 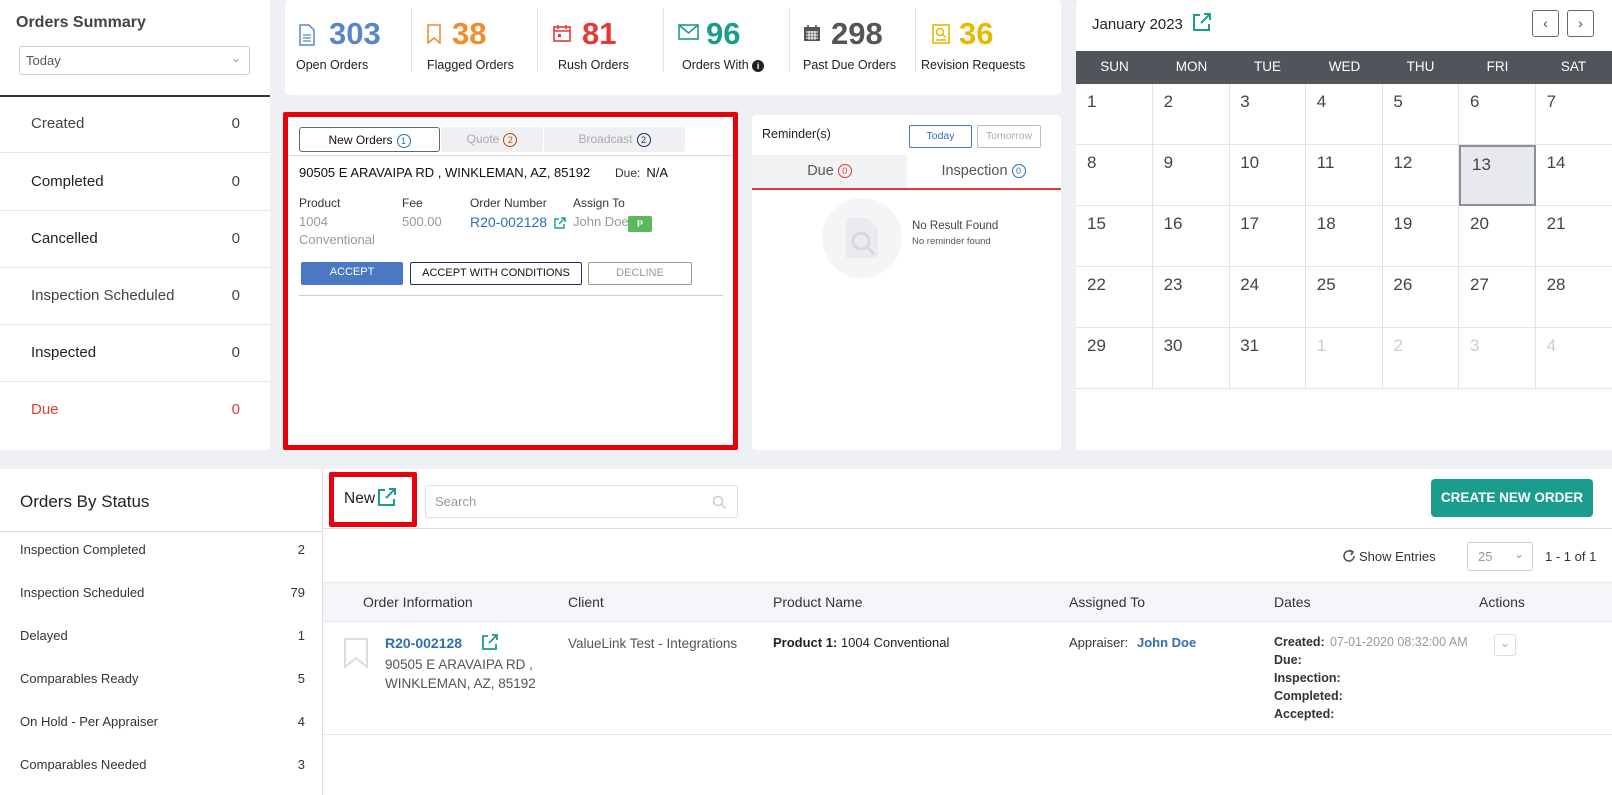 I want to click on status-filter-new: New, so click(x=373, y=499).